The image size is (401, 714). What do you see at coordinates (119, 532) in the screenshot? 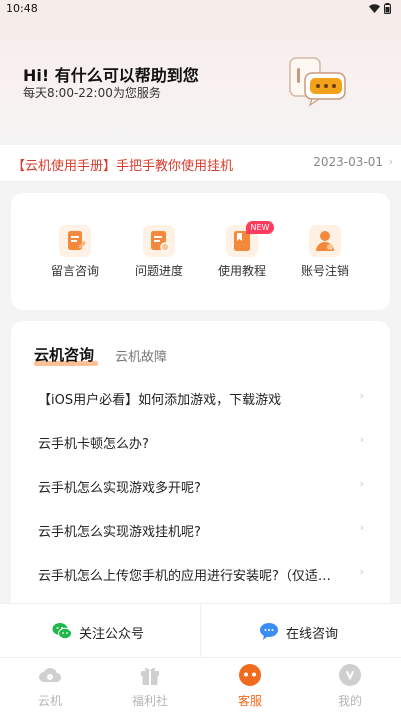
I see `faq-item-text: 云手机怎么实现游戏挂机呢?` at bounding box center [119, 532].